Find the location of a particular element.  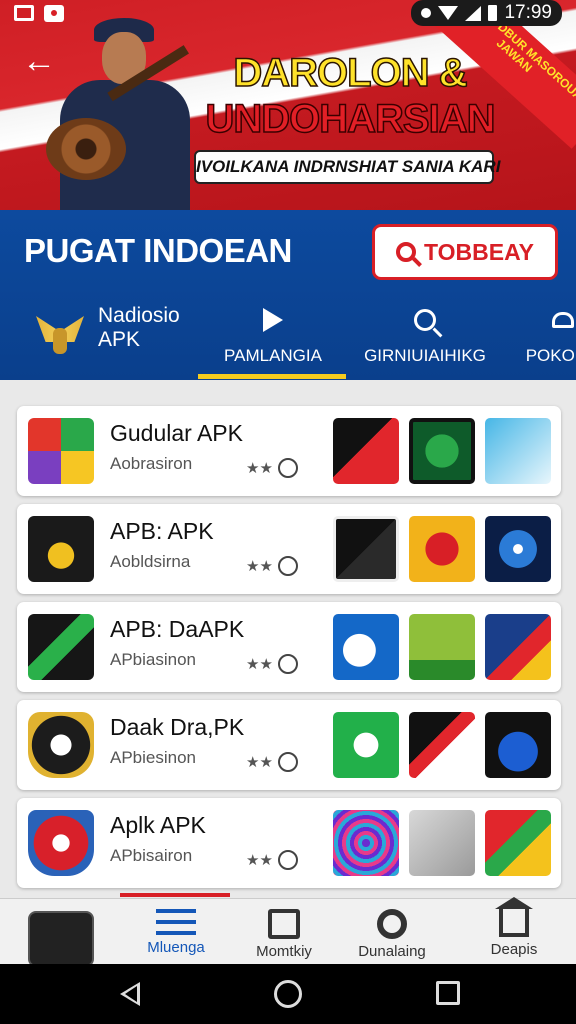

top-search-button: TOBBEAY is located at coordinates (465, 252).